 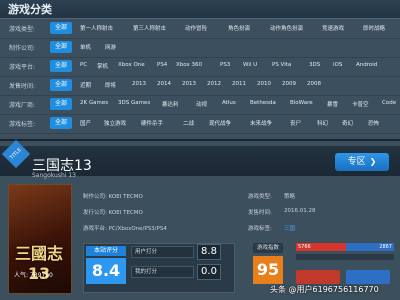 What do you see at coordinates (170, 104) in the screenshot?
I see `filter-option: 暴达利` at bounding box center [170, 104].